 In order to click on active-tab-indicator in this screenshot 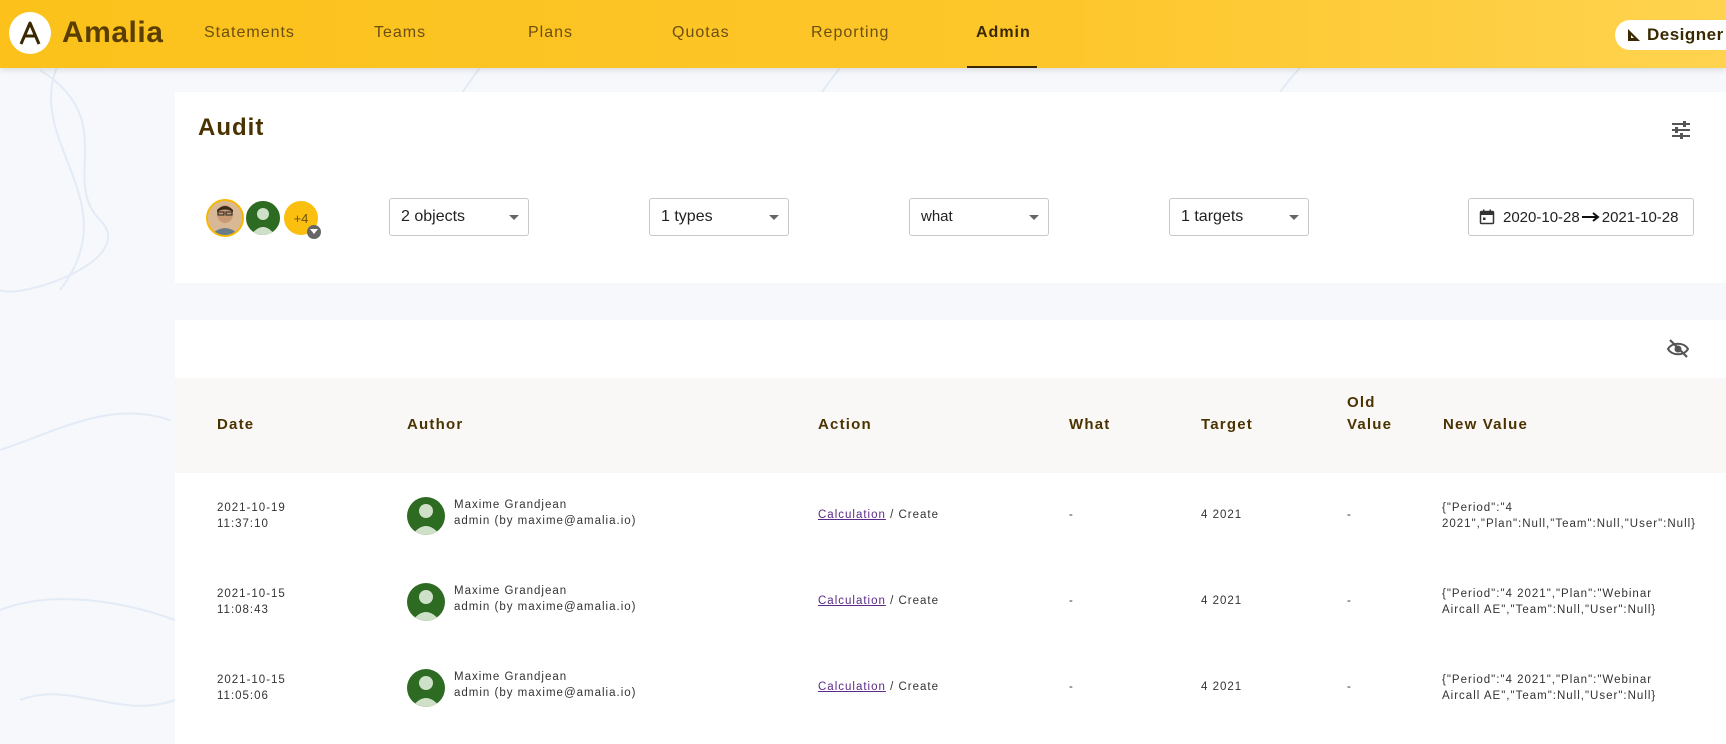, I will do `click(1002, 67)`.